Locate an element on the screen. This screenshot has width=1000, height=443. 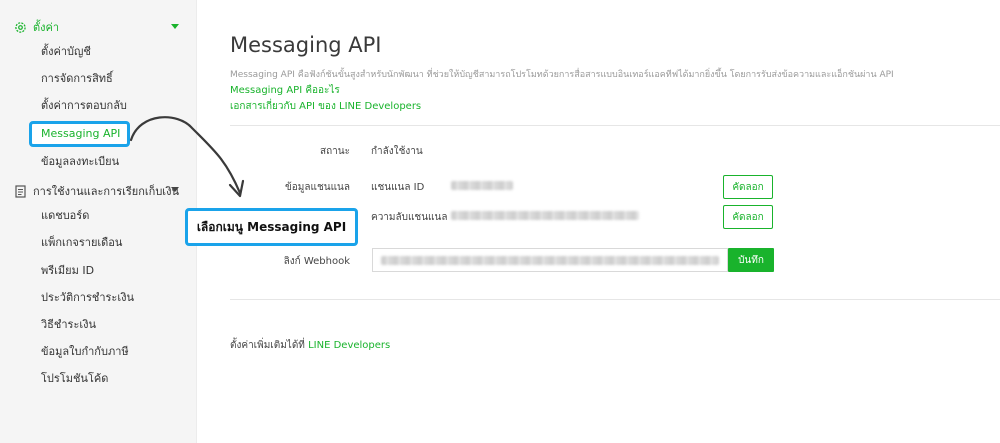
instruction-callout: เลือกเมนู Messaging API is located at coordinates (271, 227).